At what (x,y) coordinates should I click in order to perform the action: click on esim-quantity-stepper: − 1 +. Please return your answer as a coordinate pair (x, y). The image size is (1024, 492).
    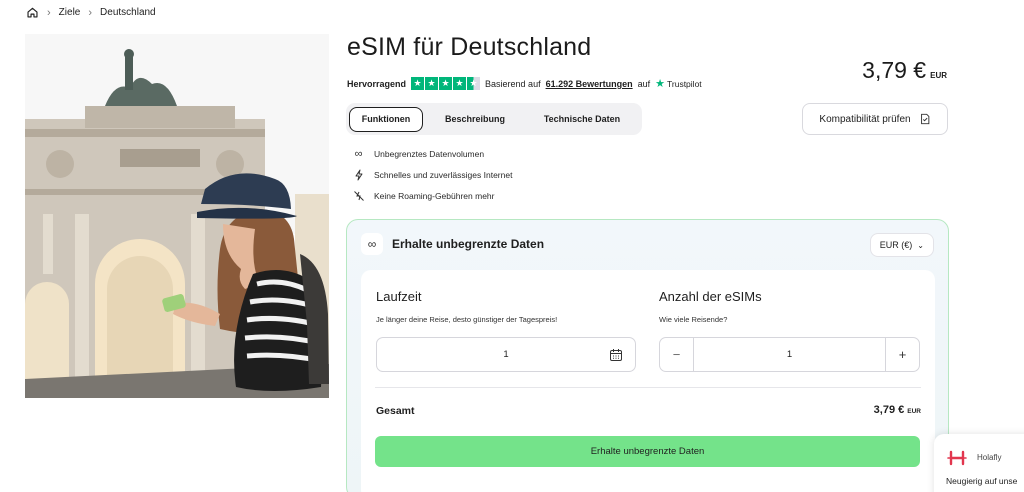
    Looking at the image, I should click on (789, 354).